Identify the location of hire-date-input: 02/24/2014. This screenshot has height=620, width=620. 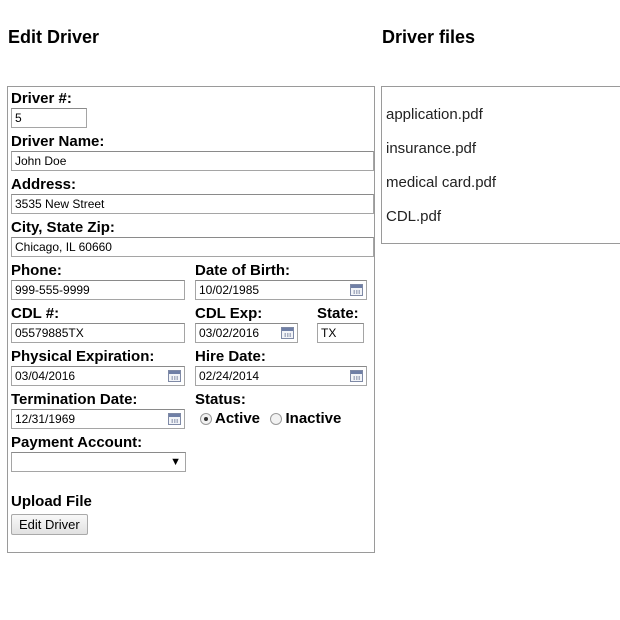
(281, 376).